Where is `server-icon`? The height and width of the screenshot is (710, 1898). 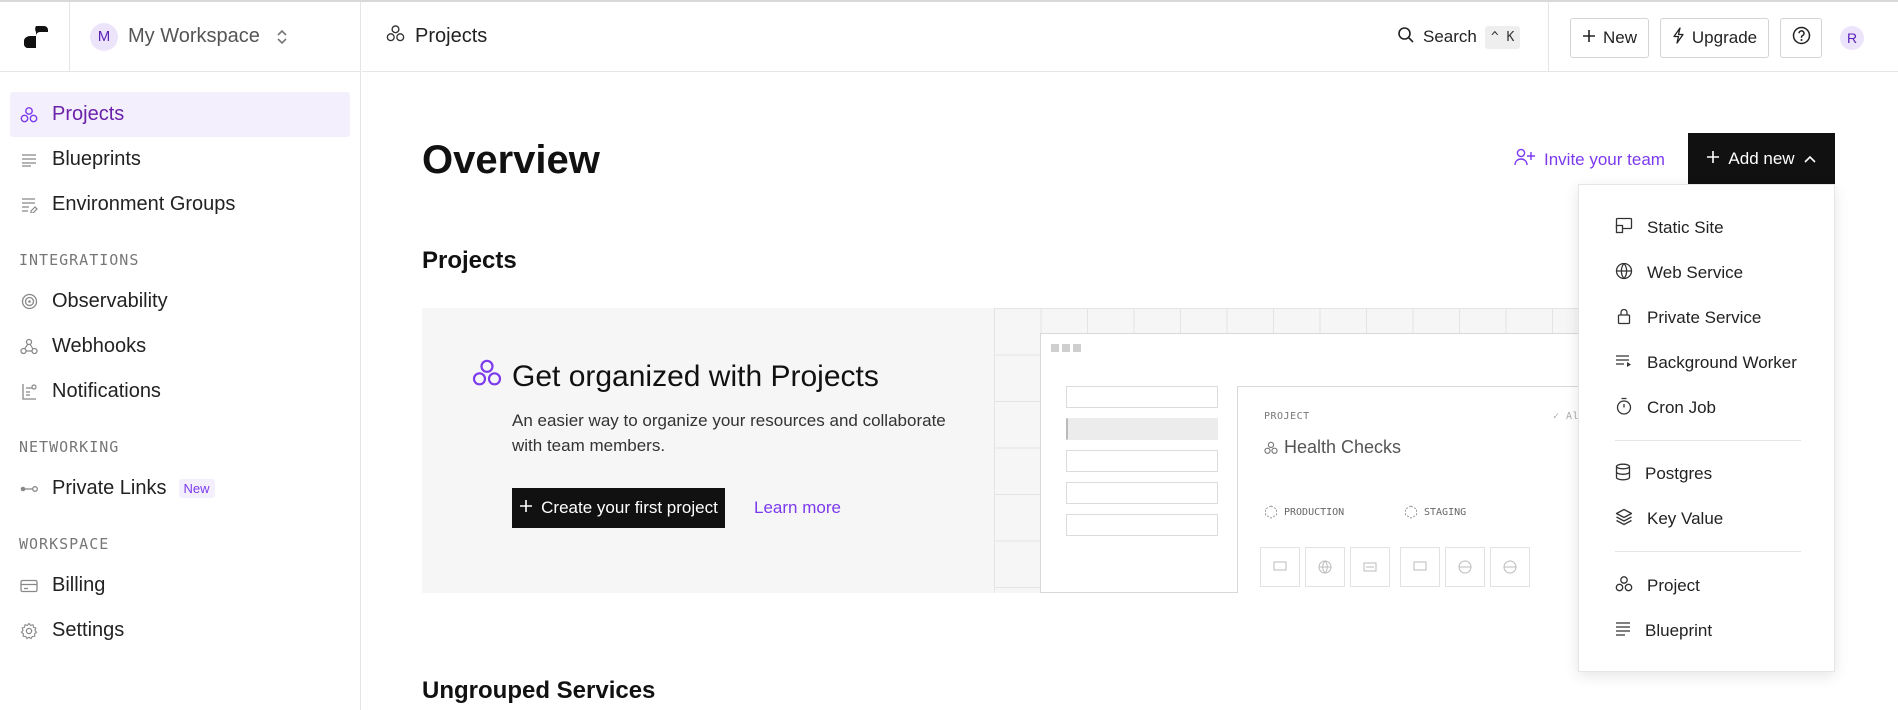 server-icon is located at coordinates (1370, 567).